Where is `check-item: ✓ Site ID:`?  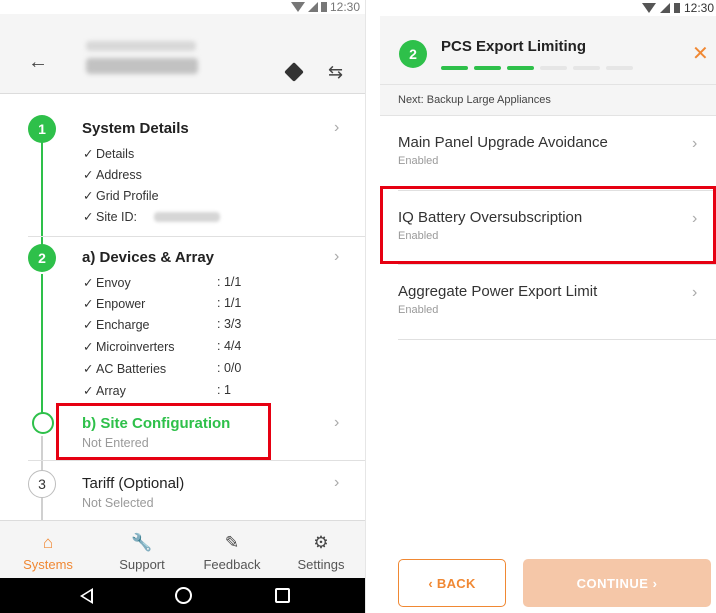 check-item: ✓ Site ID: is located at coordinates (110, 217).